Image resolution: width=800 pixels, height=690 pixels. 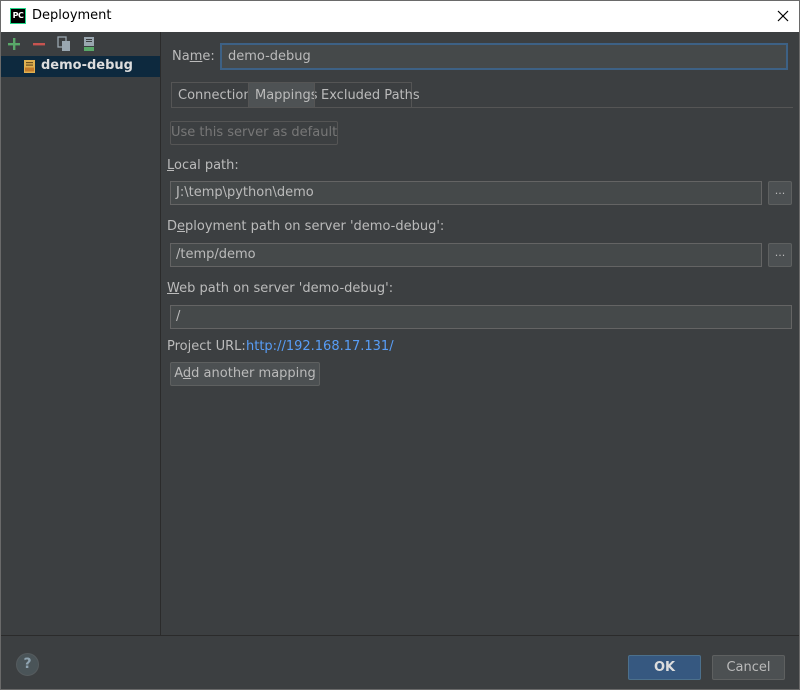 I want to click on window-title: Deployment, so click(x=72, y=15).